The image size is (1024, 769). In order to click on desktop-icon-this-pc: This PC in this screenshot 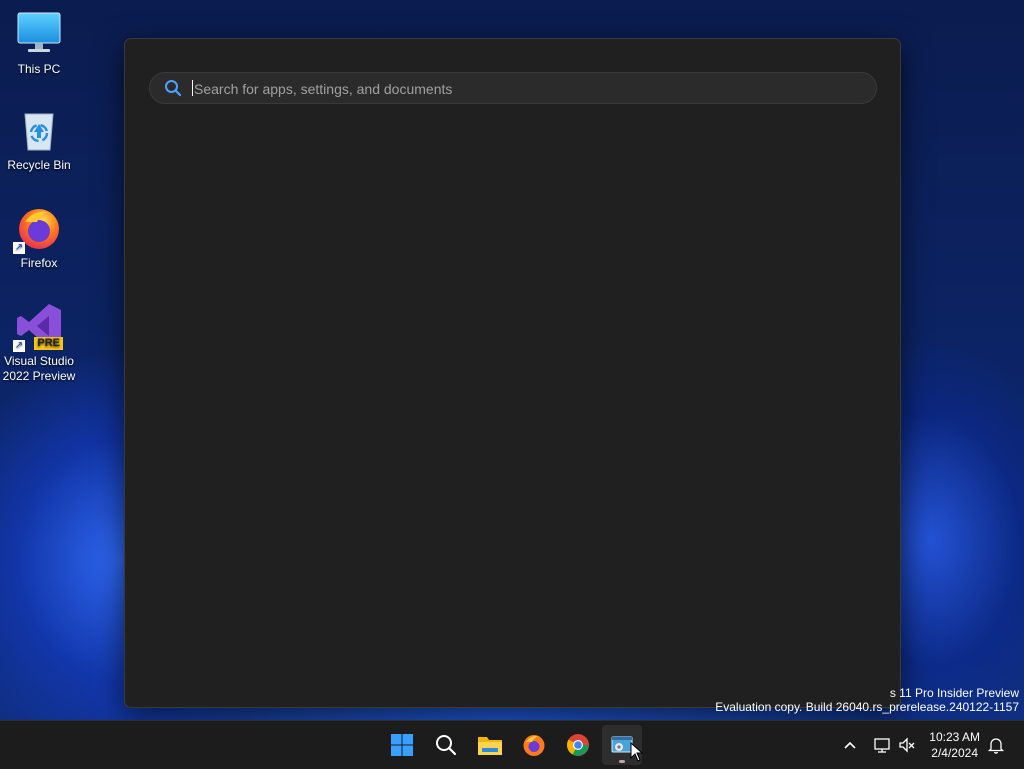, I will do `click(39, 43)`.